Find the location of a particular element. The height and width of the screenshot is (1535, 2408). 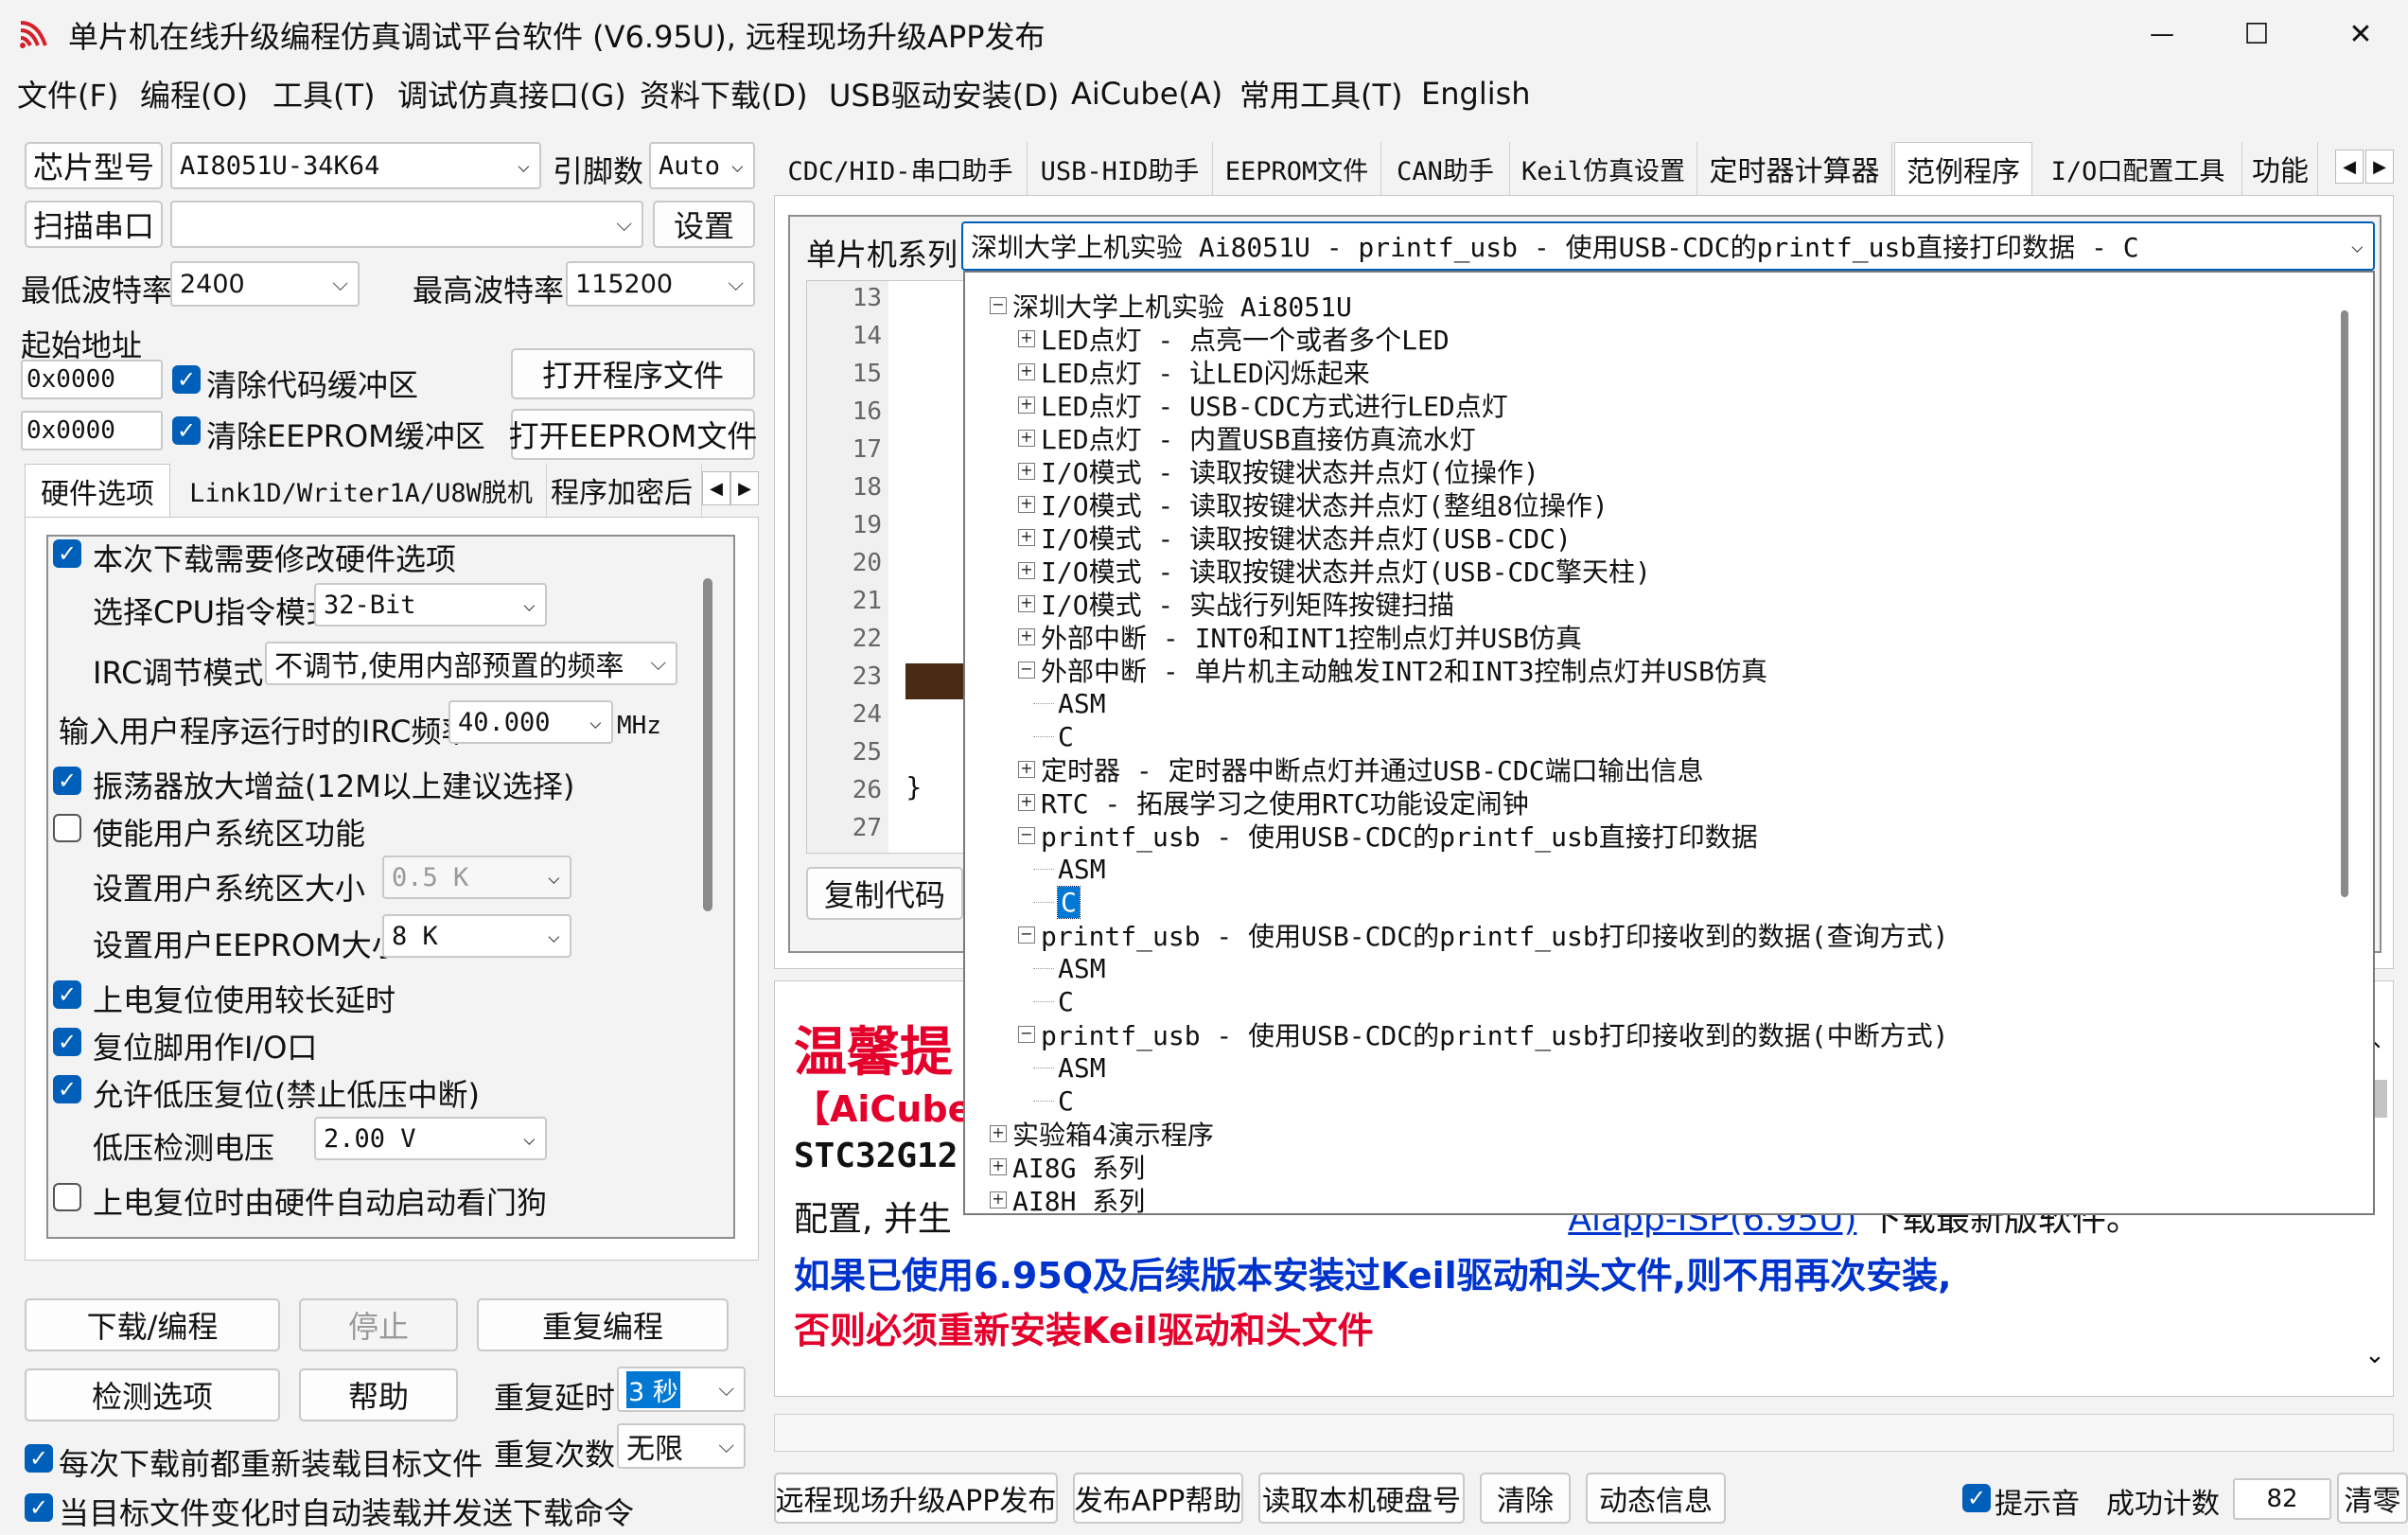

check-options-button: 检测选项 is located at coordinates (152, 1394).